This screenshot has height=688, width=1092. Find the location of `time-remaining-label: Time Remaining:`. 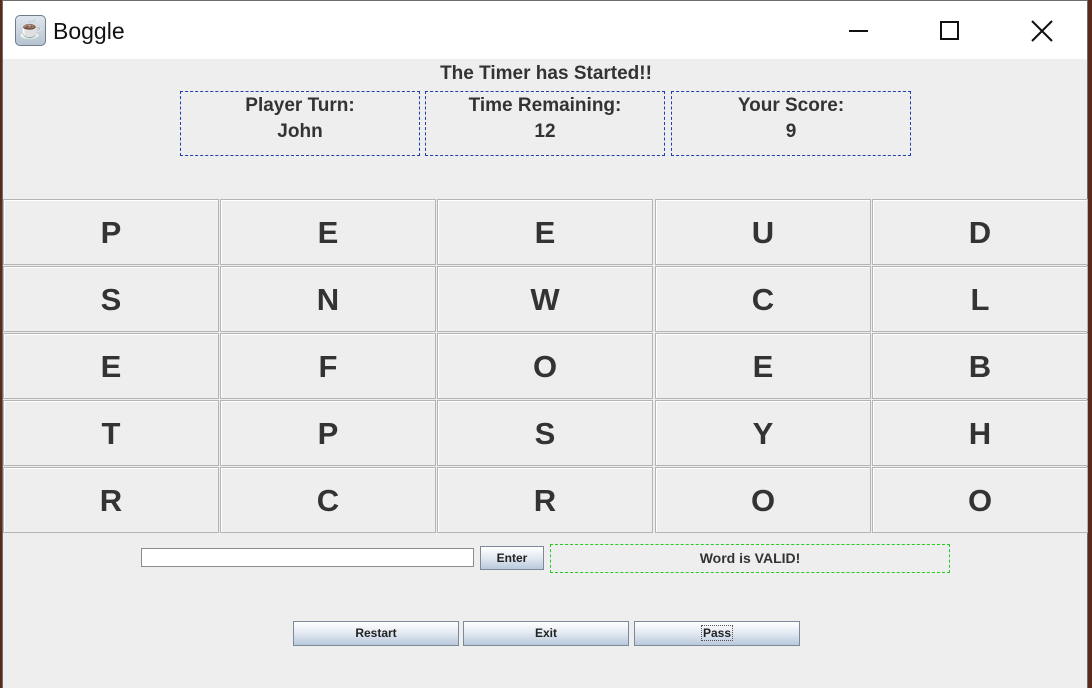

time-remaining-label: Time Remaining: is located at coordinates (545, 105).